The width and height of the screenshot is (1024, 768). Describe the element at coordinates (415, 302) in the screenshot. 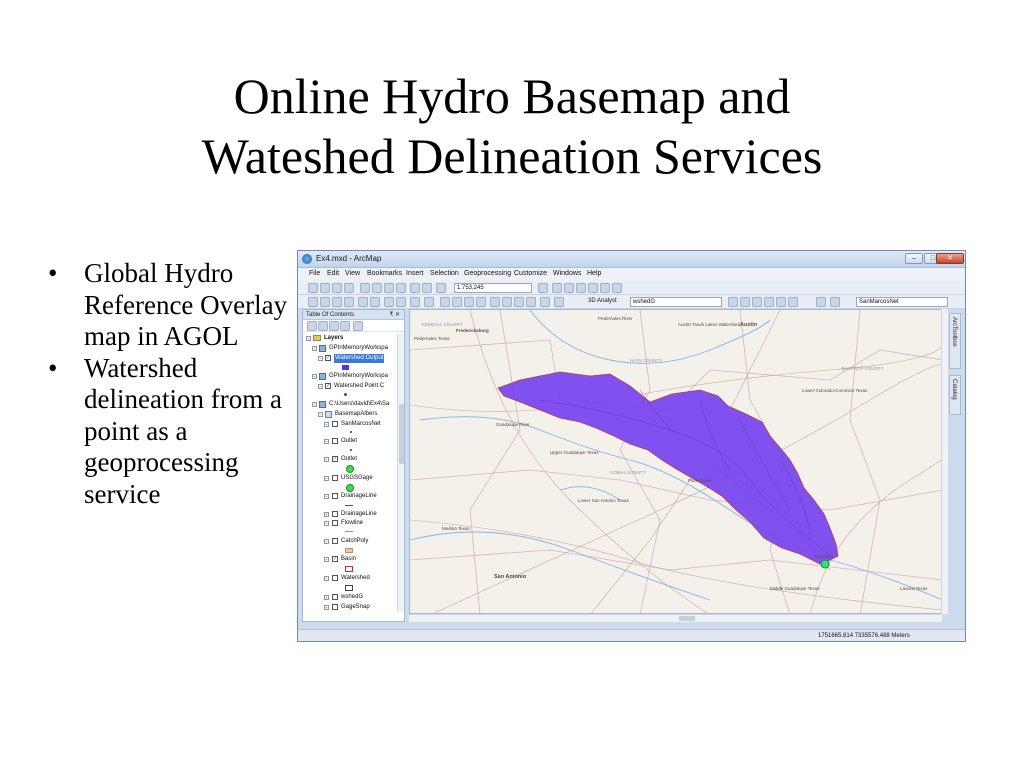

I see `select-features-icon` at that location.